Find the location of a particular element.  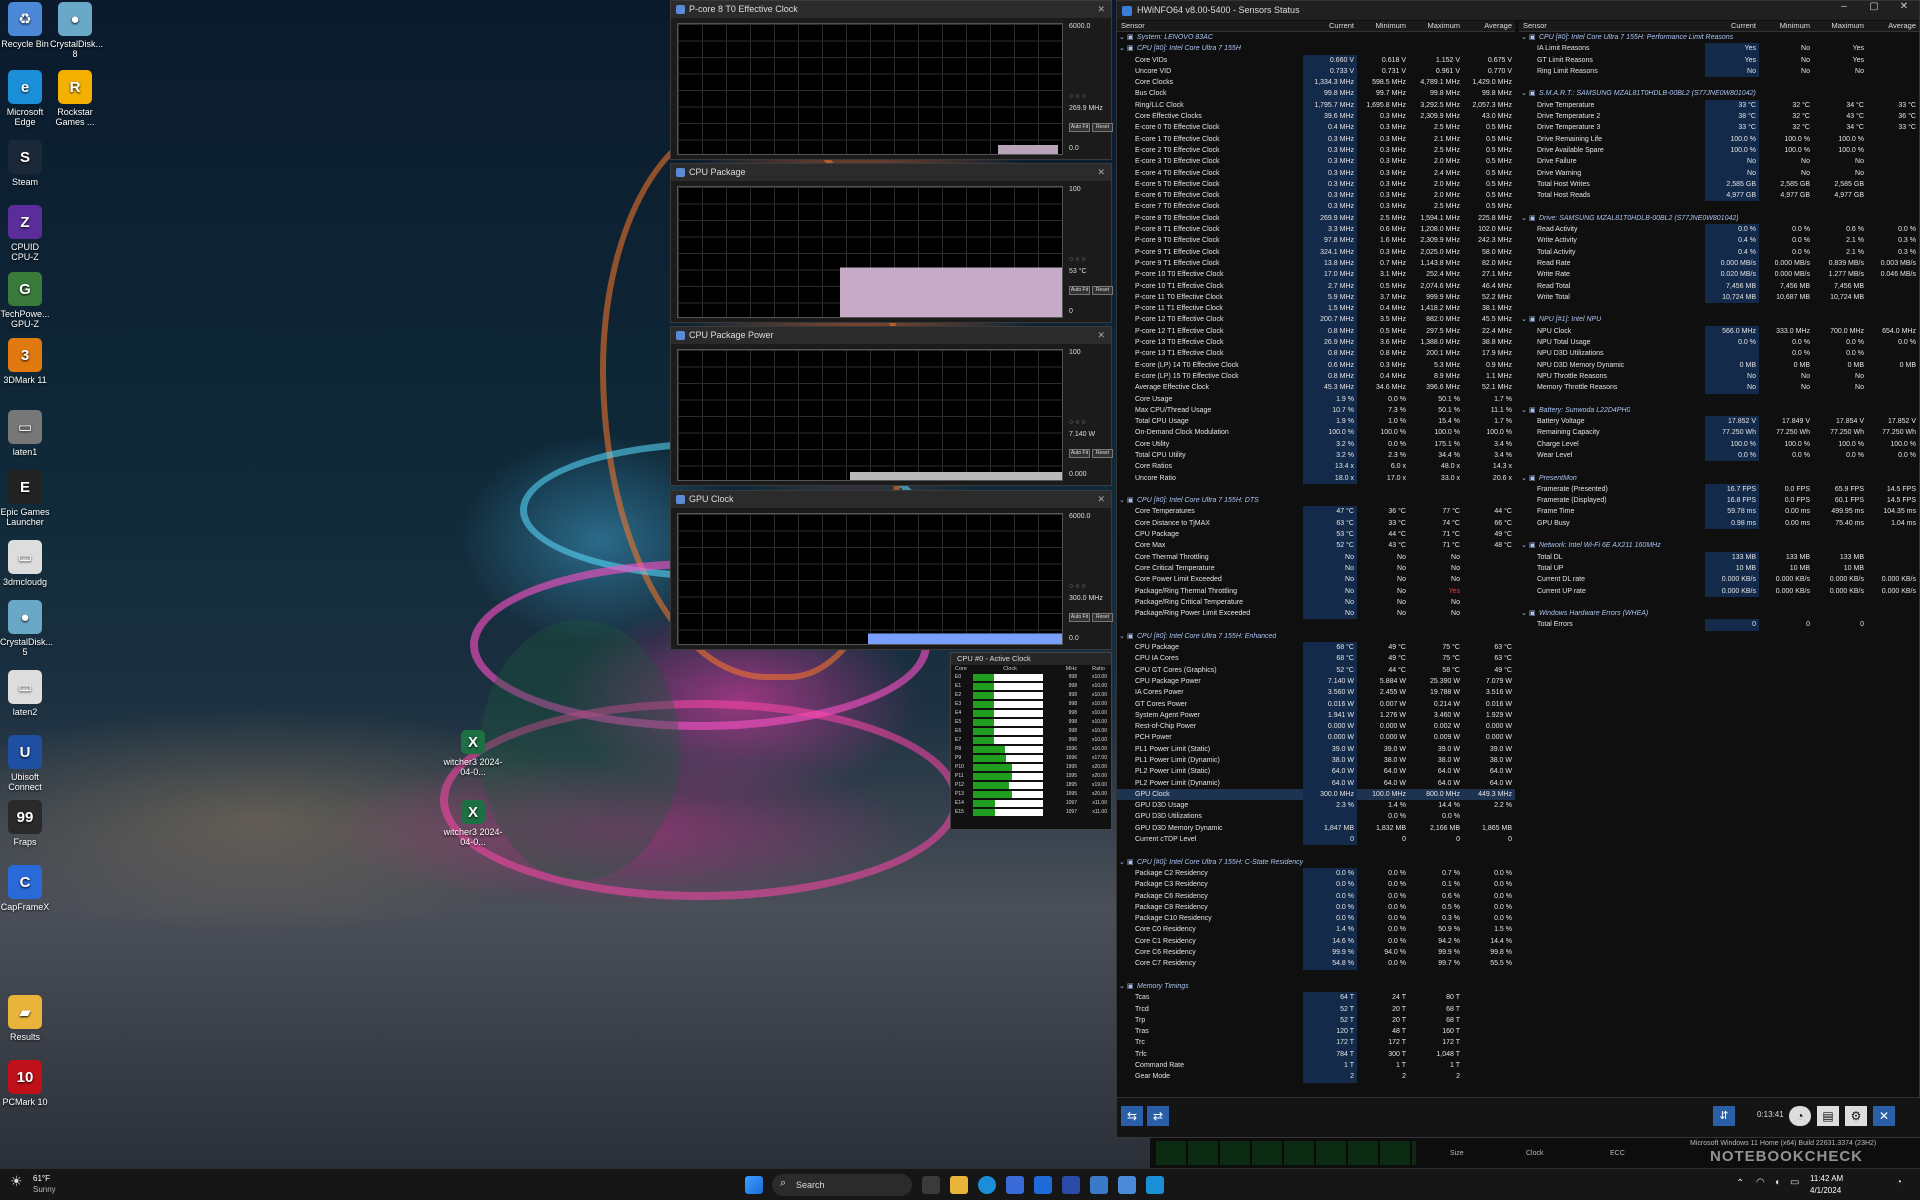

desktop-icon: ● CrystalDisk... 8 is located at coordinates (76, 30).